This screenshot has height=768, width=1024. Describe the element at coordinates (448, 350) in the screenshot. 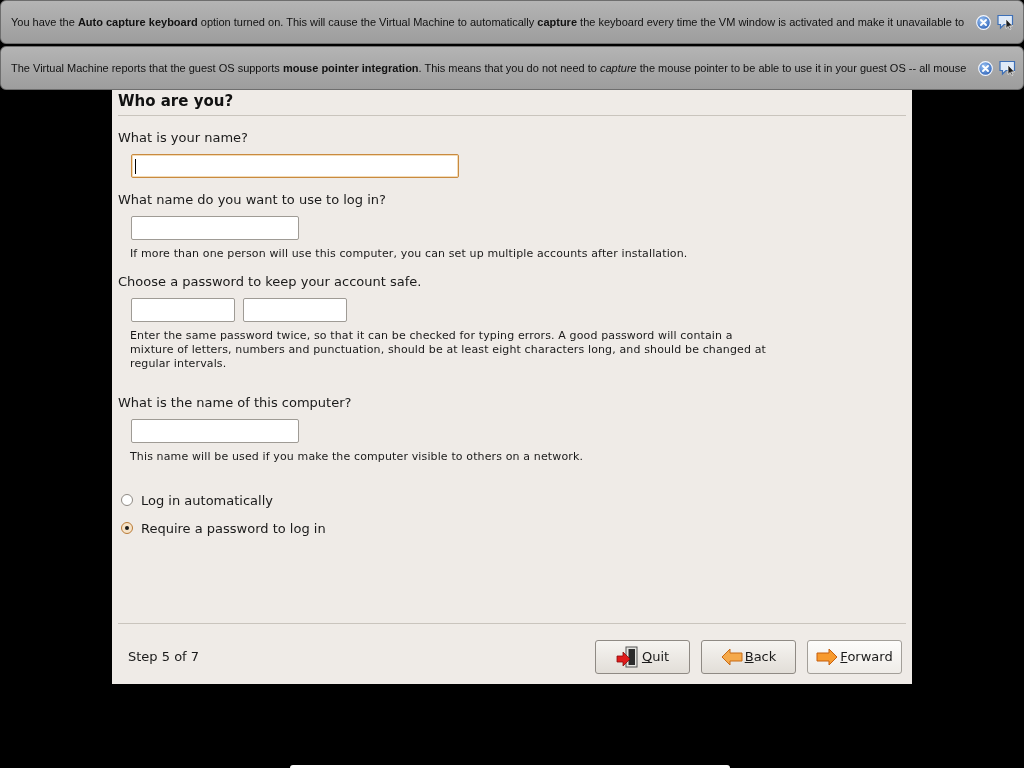

I see `help-text: Enter the same password twice, so that it can be checked for typing errors. A good password will contain a mixture of letters, numbers and punctuation, should be at least eight characters long, and should be changed at regular intervals.` at that location.